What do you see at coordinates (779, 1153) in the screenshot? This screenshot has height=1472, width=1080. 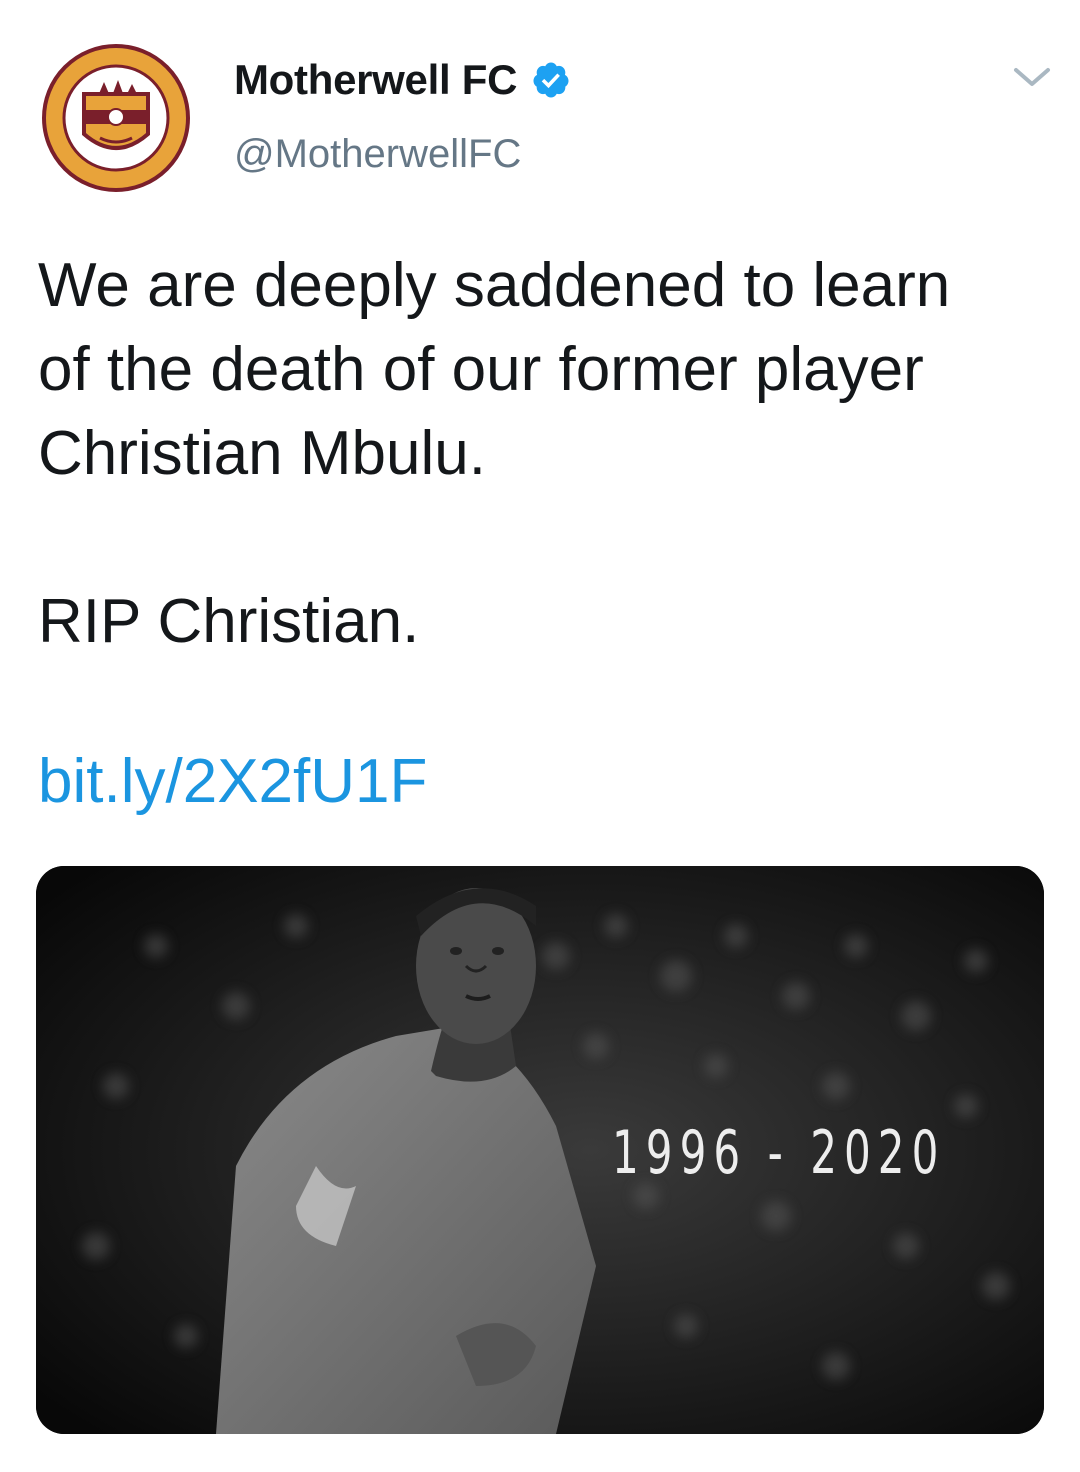 I see `media-caption: 1996 - 2020` at bounding box center [779, 1153].